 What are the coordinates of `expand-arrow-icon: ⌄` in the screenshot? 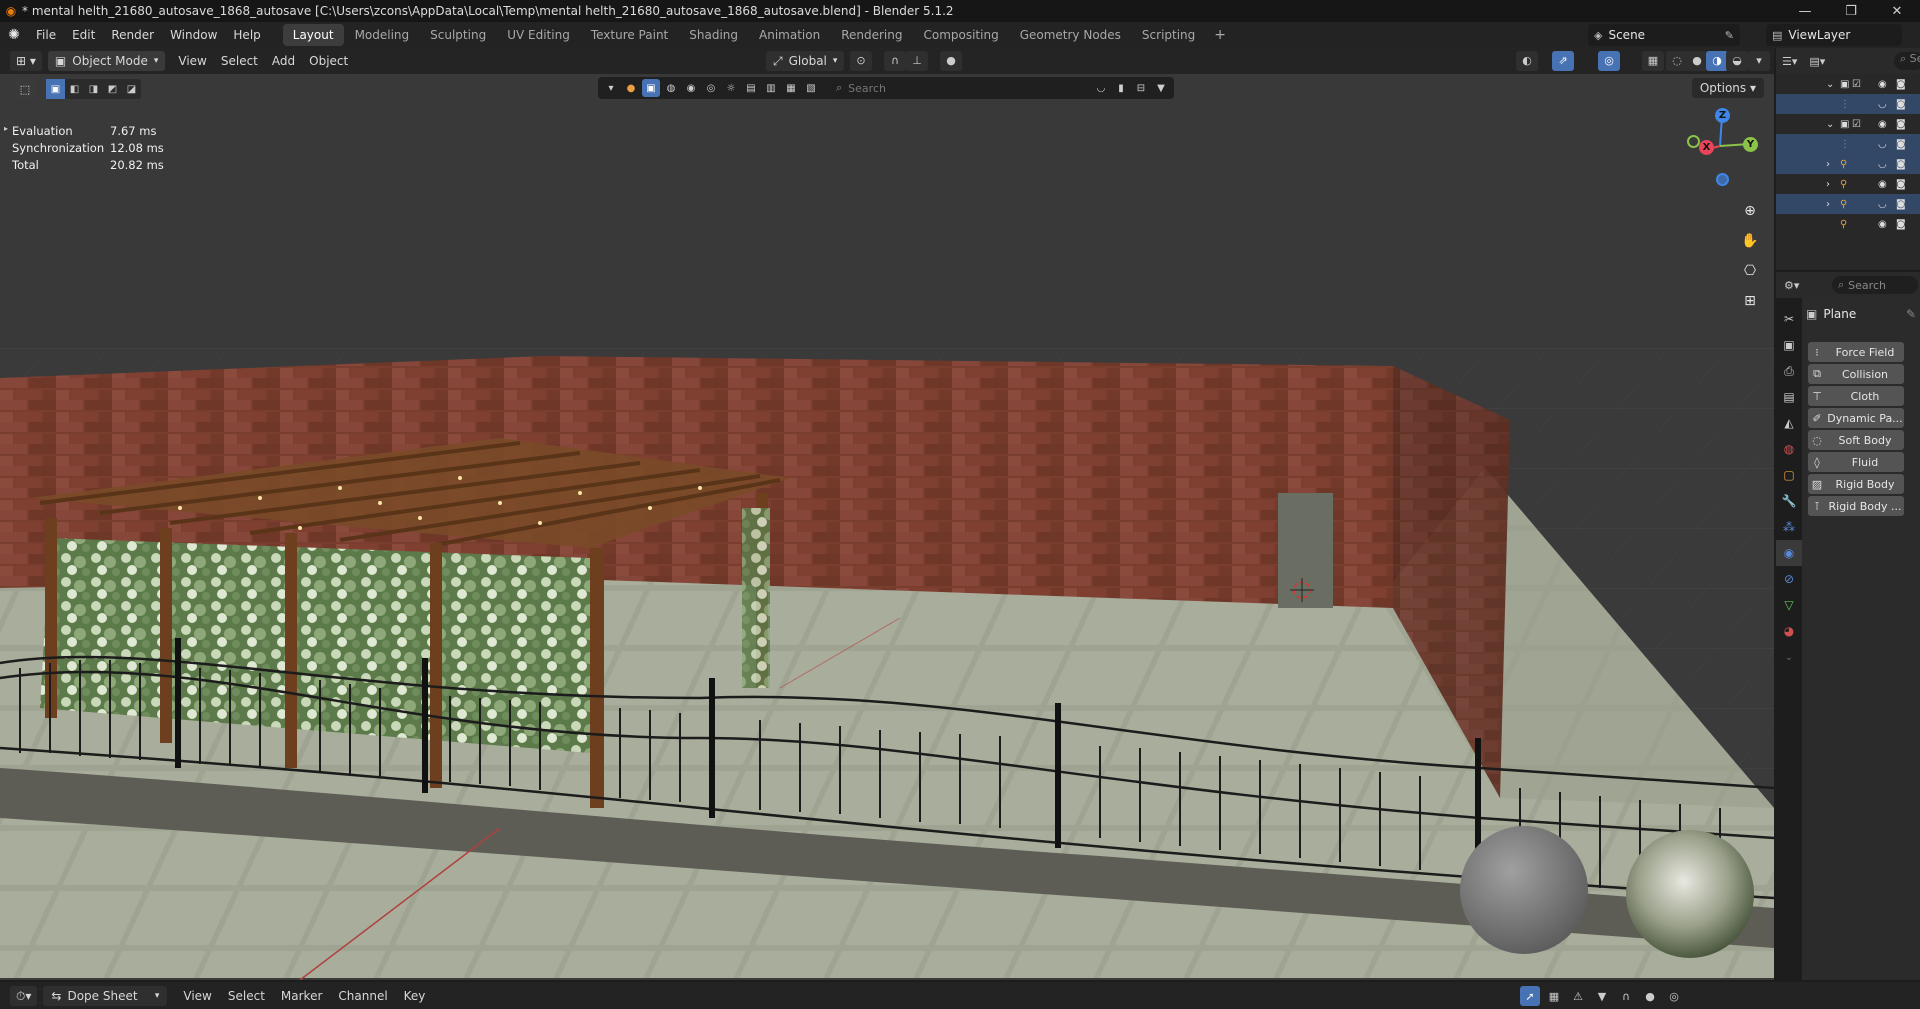 It's located at (1830, 124).